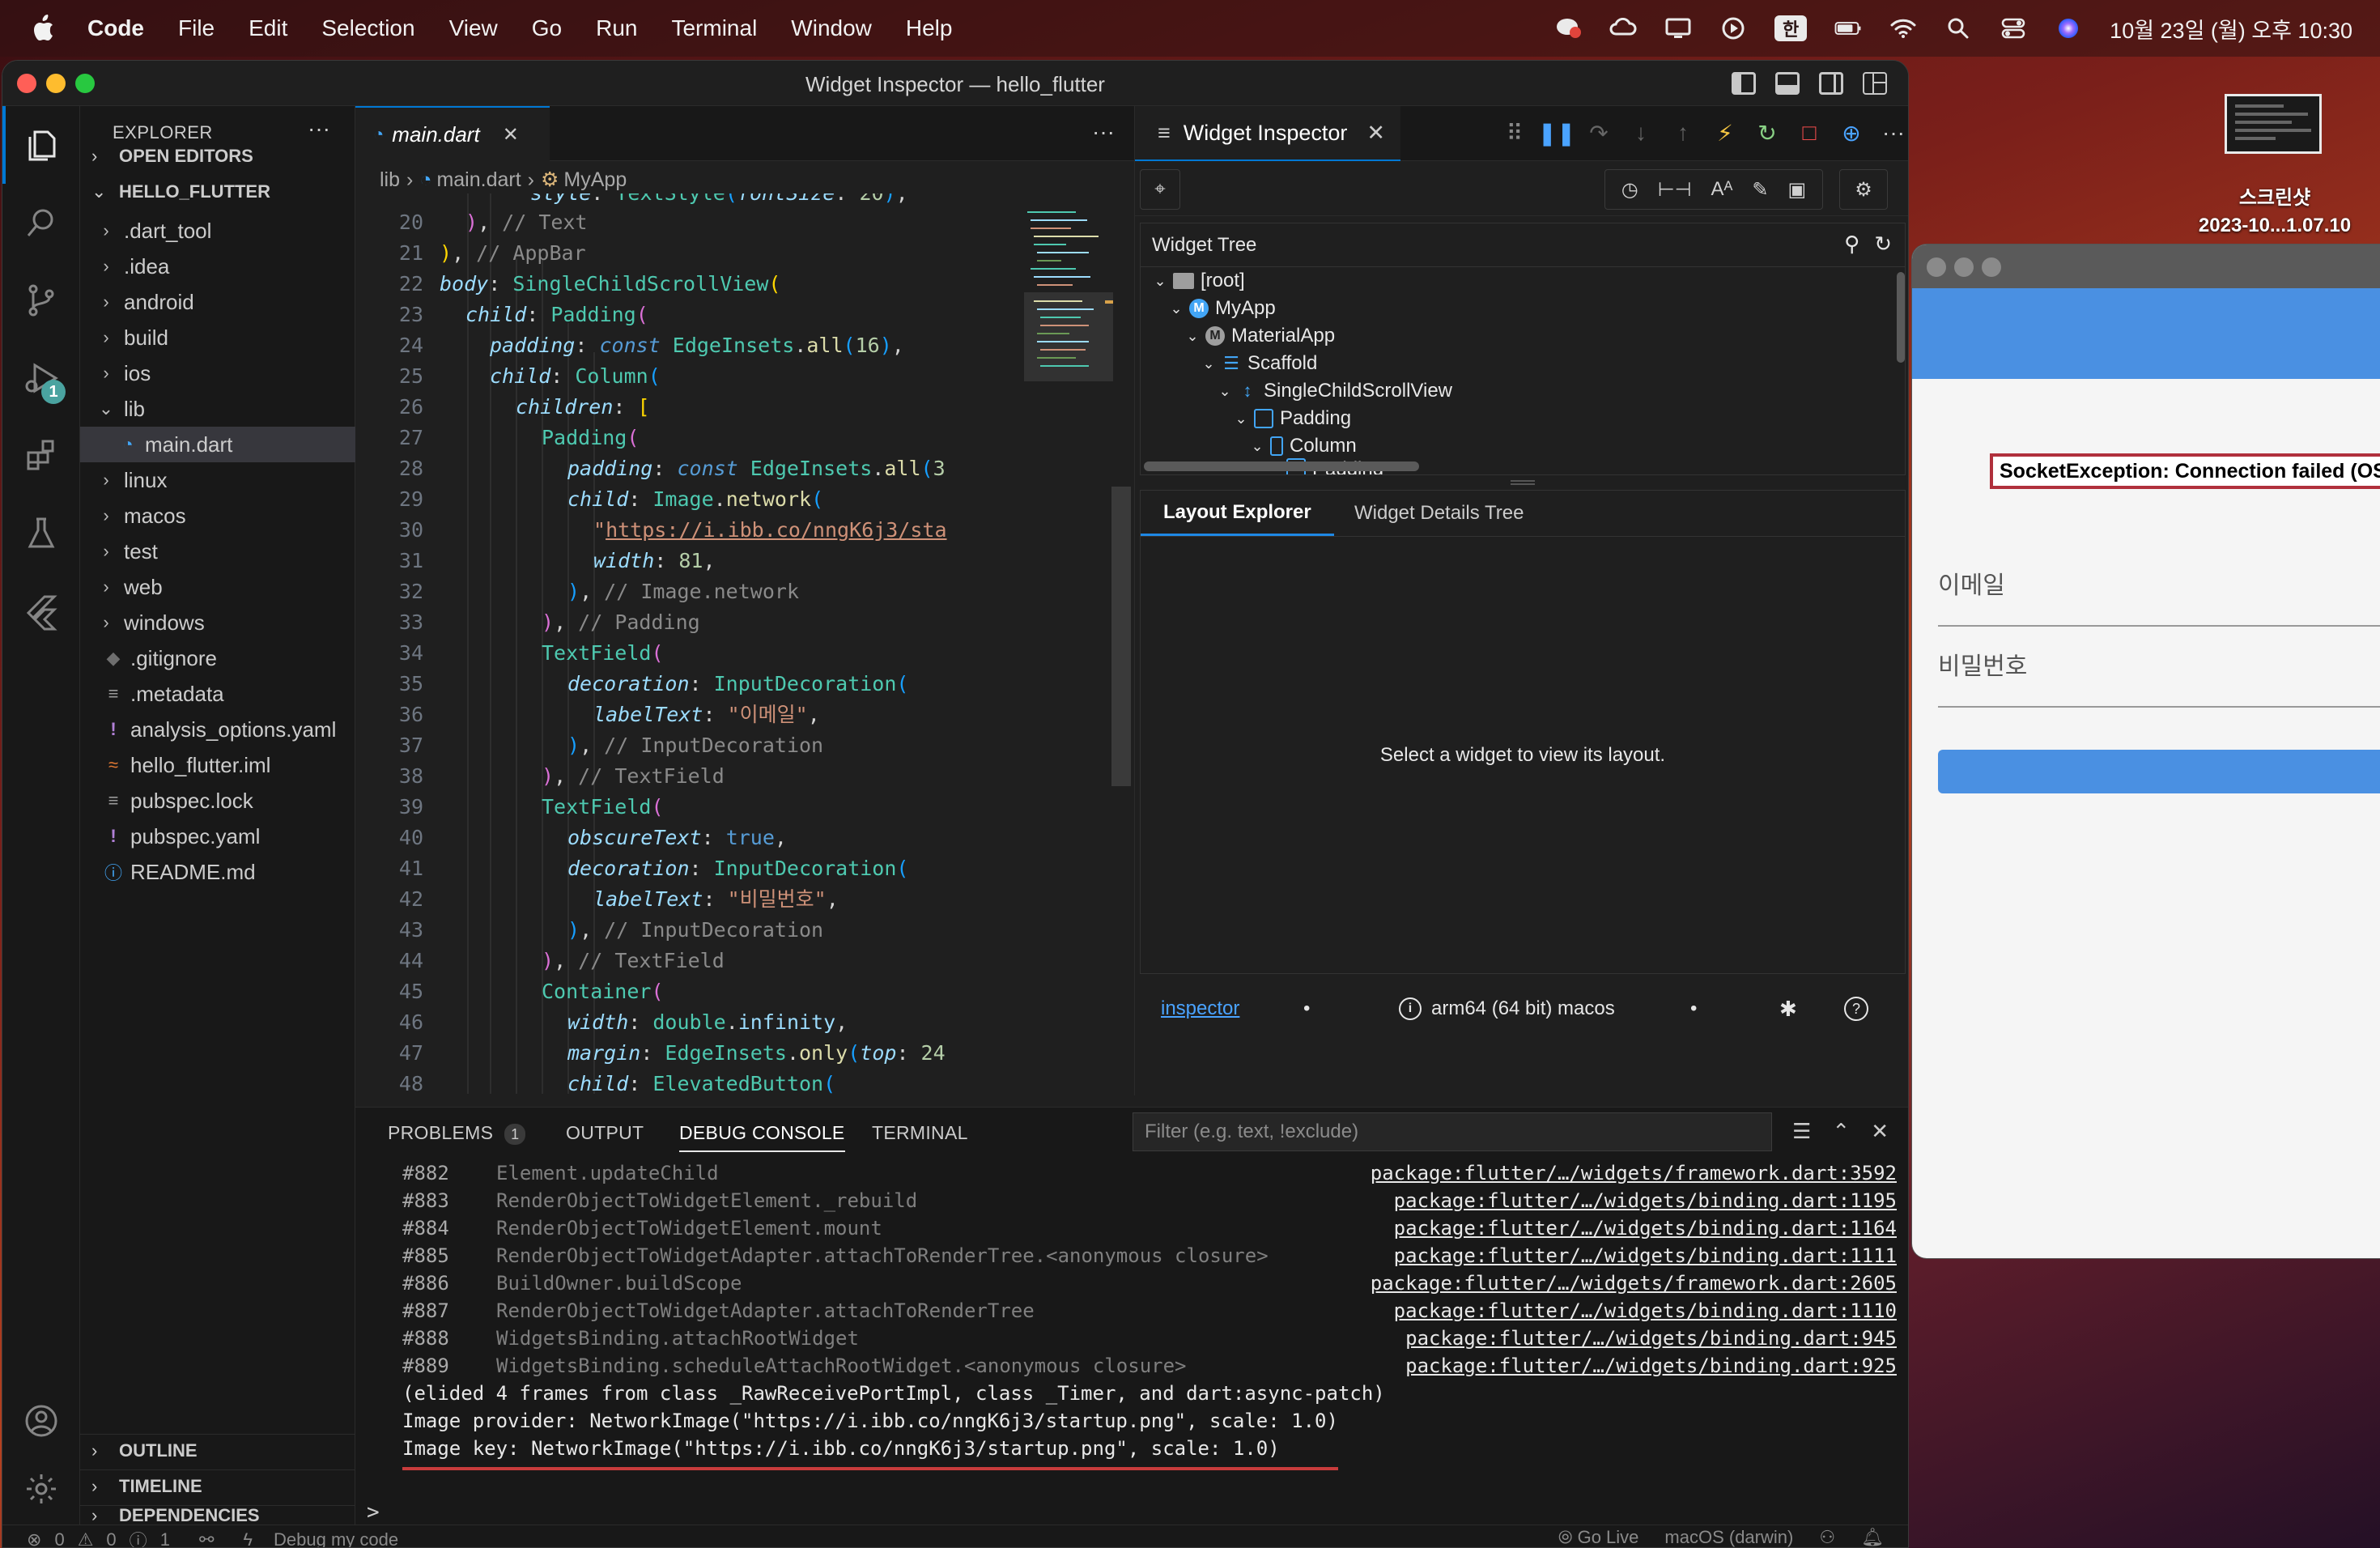 The image size is (2380, 1548). Describe the element at coordinates (217, 480) in the screenshot. I see `tree-item-linux: › linux` at that location.